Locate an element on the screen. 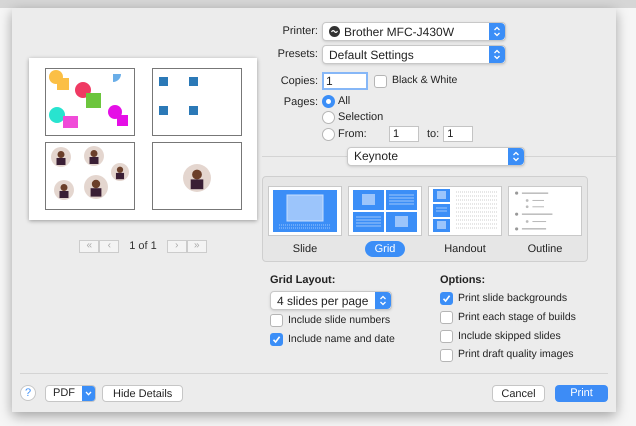 This screenshot has height=426, width=636. radio-label: From: is located at coordinates (353, 134).